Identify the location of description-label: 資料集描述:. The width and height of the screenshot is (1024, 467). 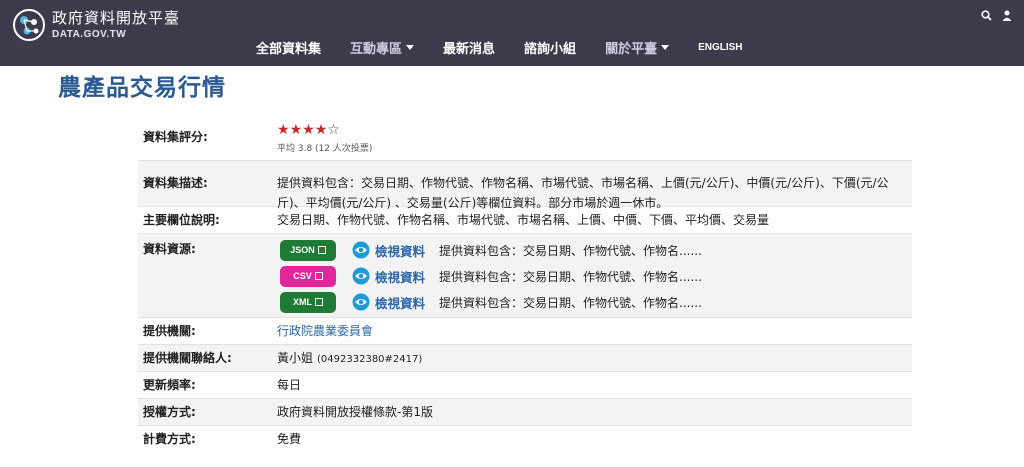
(175, 183).